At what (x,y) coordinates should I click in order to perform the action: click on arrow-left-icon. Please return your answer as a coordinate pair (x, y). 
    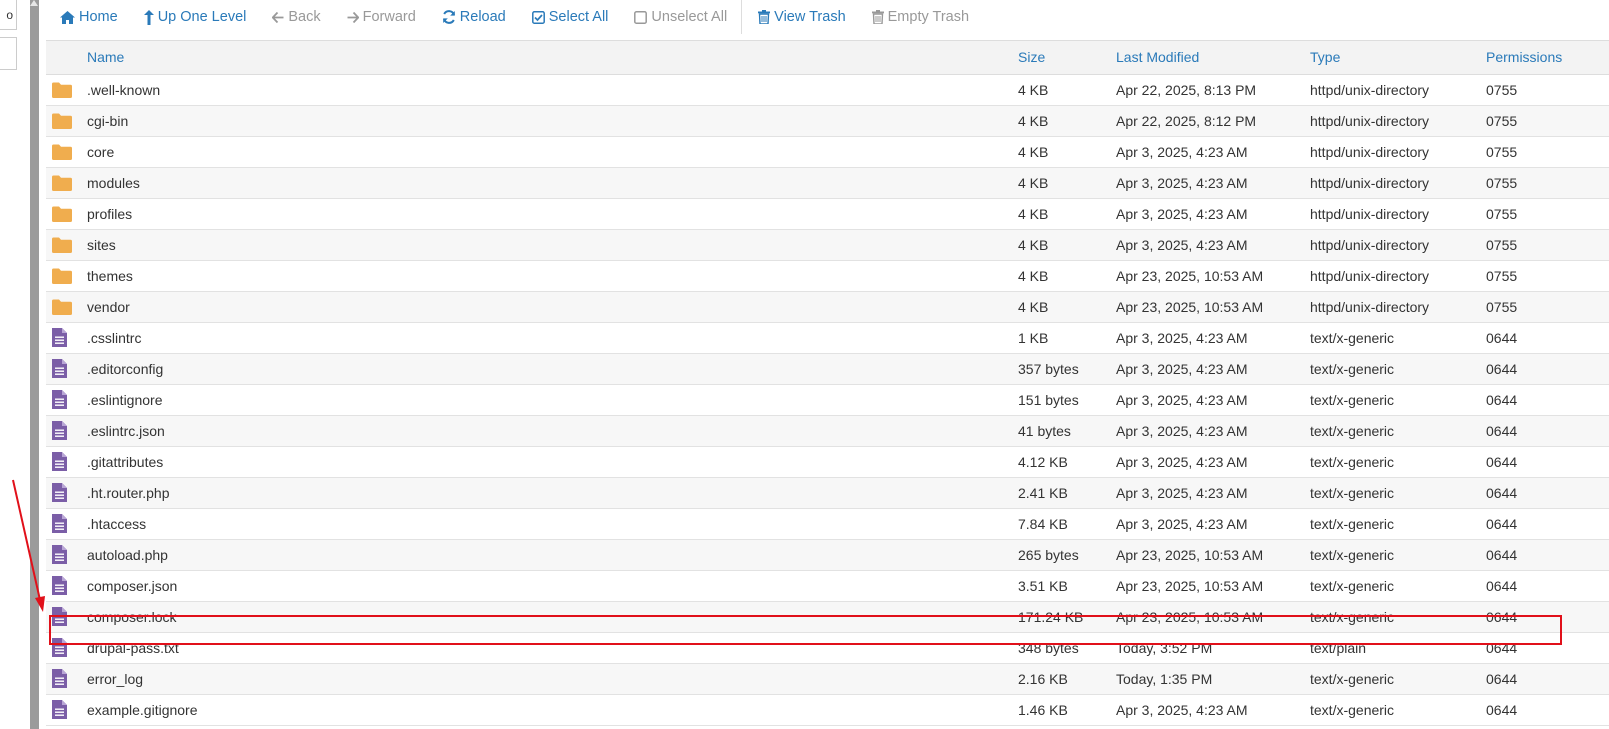
    Looking at the image, I should click on (278, 17).